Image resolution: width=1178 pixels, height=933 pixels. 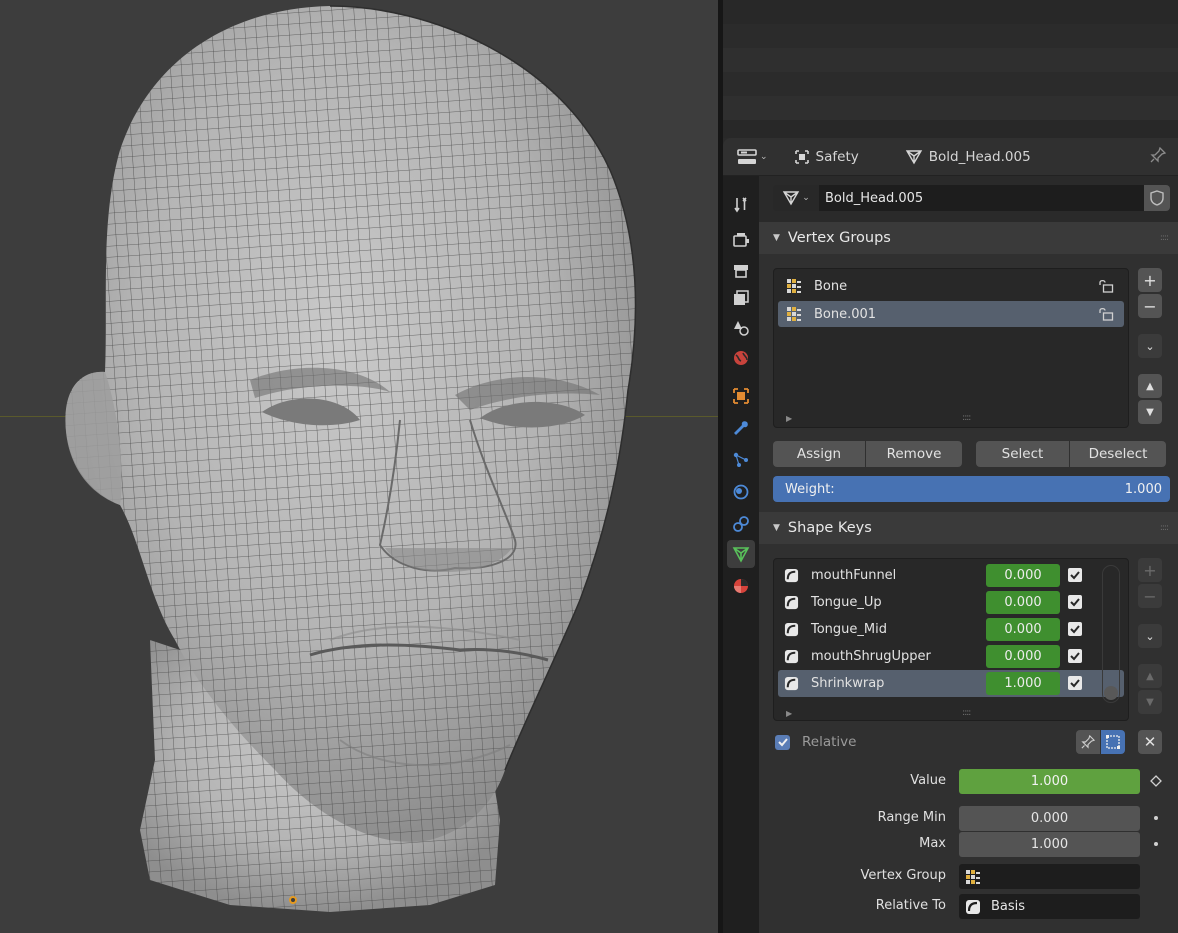 What do you see at coordinates (968, 238) in the screenshot?
I see `vertex-groups-panel-header: ▼ Vertex Groups ::::` at bounding box center [968, 238].